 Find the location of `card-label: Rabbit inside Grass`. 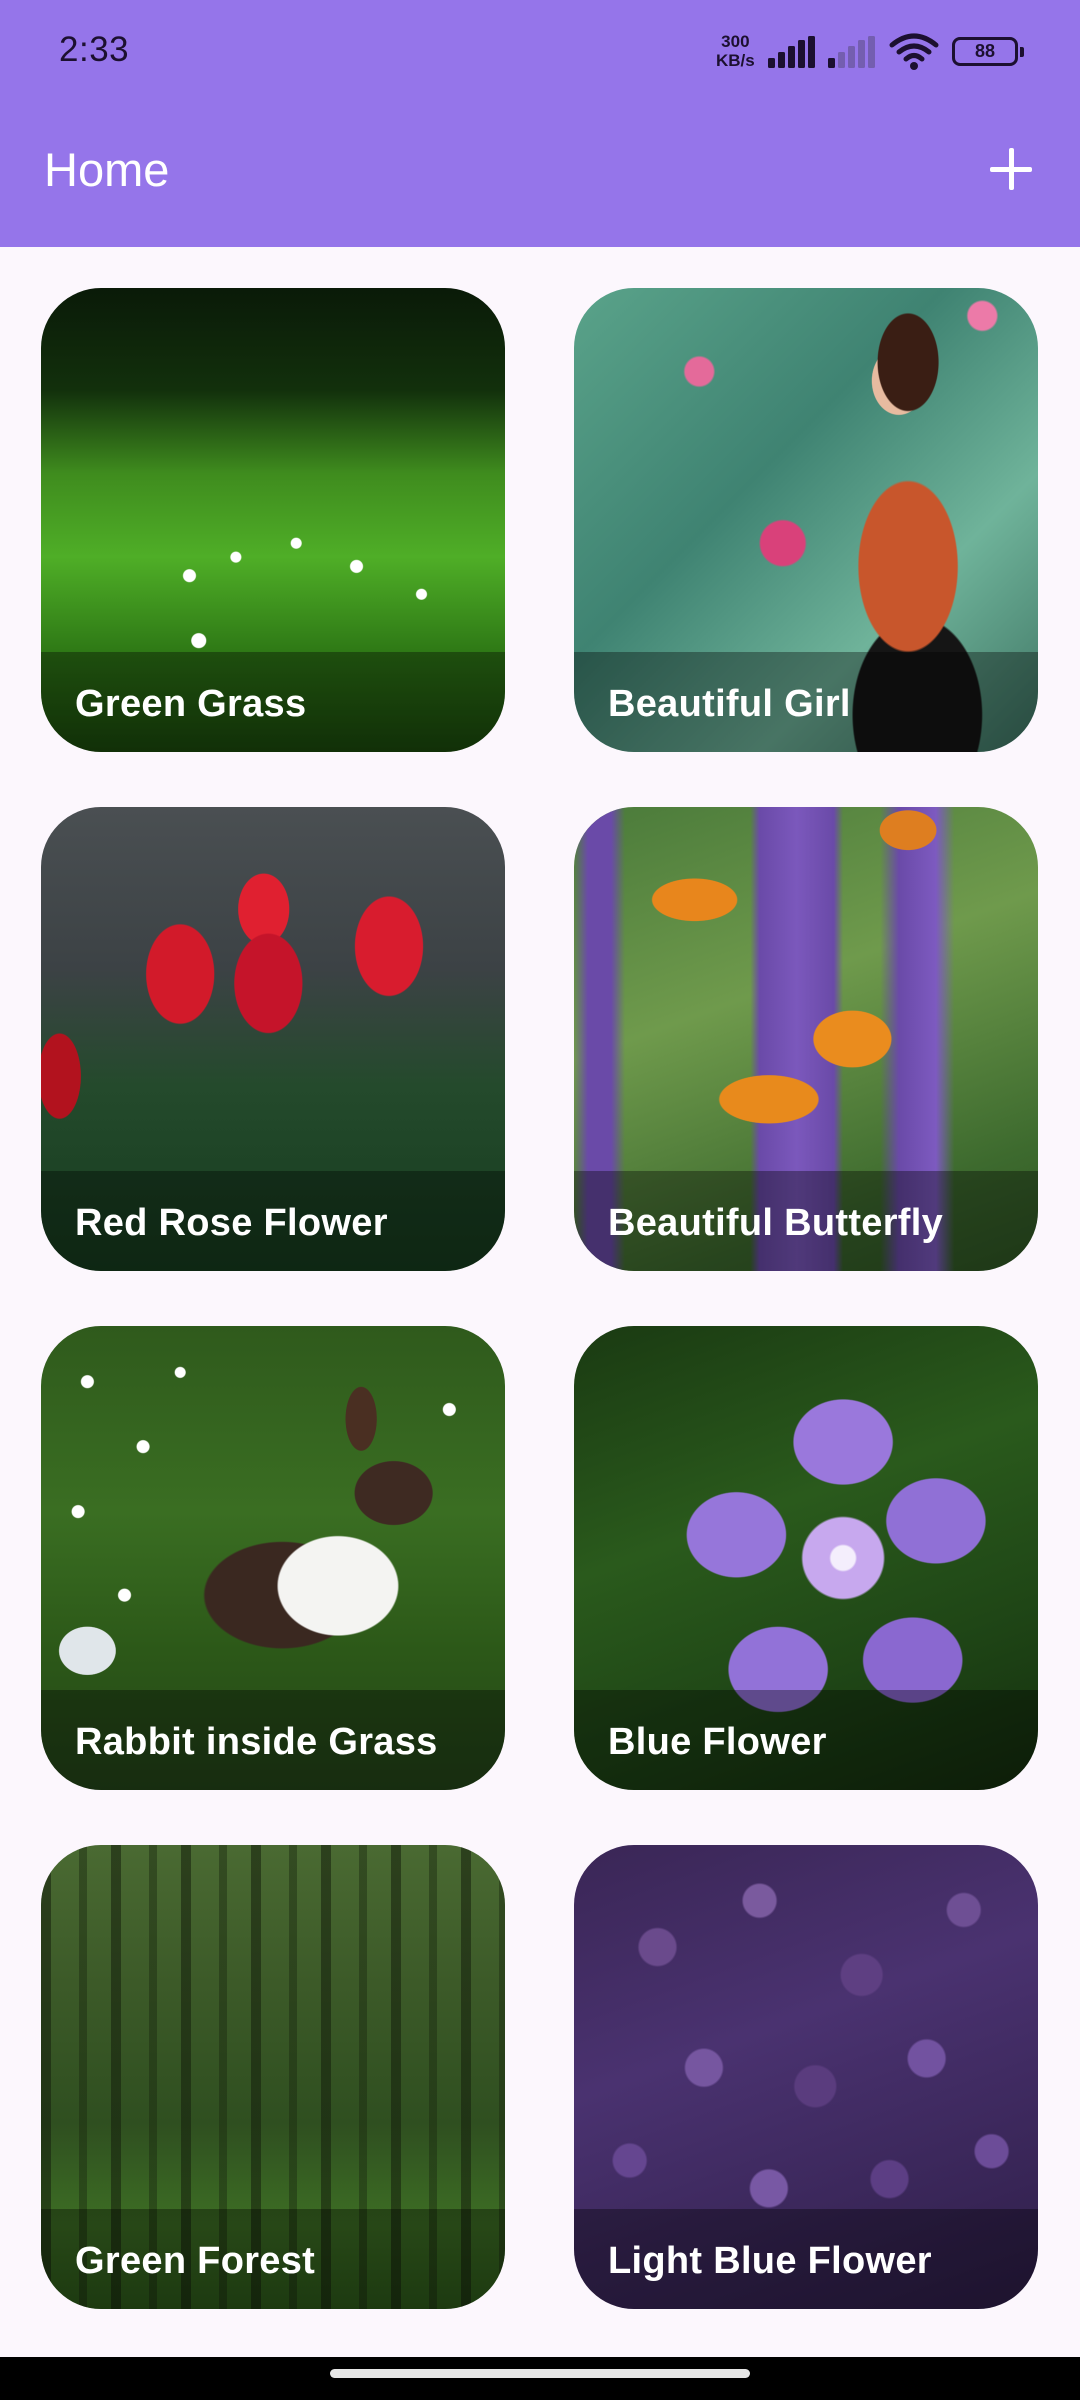

card-label: Rabbit inside Grass is located at coordinates (256, 1742).